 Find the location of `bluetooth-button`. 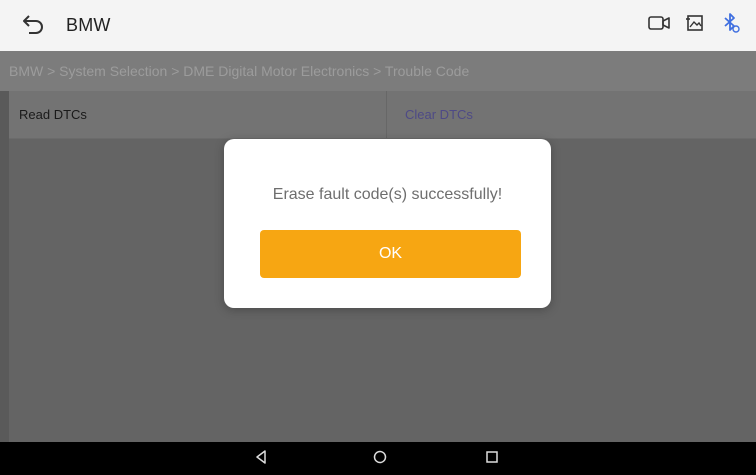

bluetooth-button is located at coordinates (731, 25).